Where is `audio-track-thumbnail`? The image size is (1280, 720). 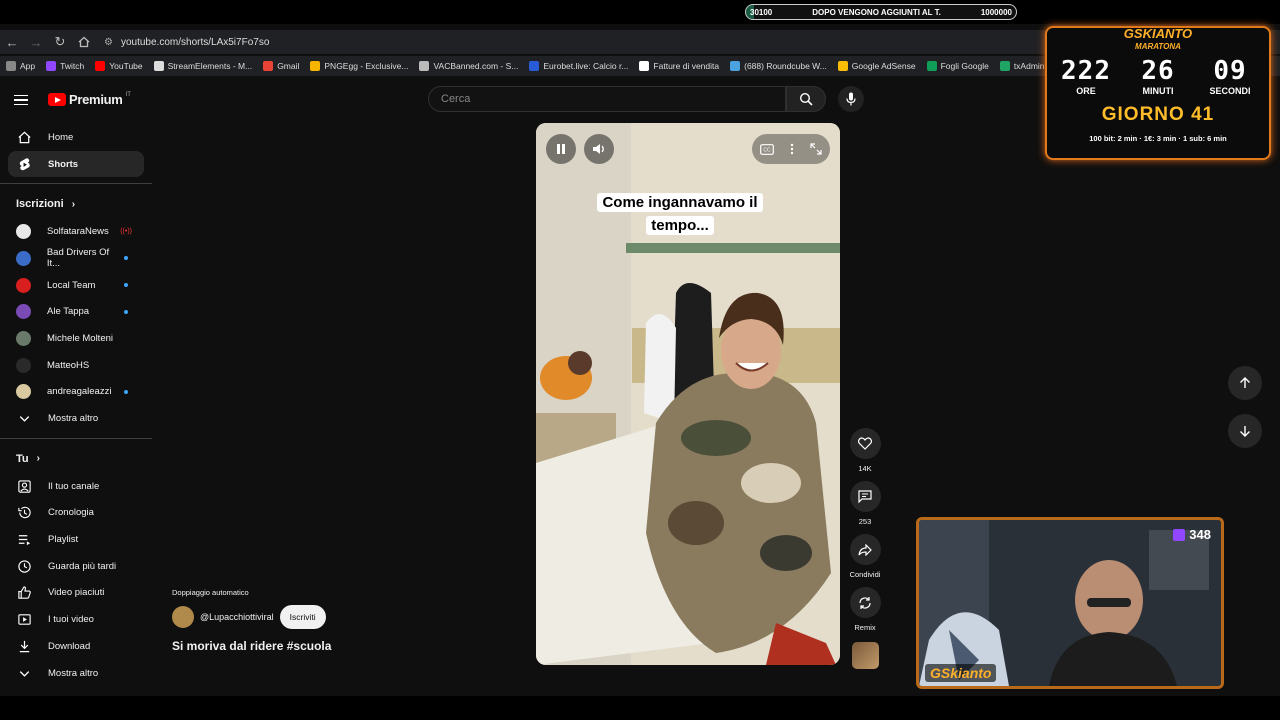 audio-track-thumbnail is located at coordinates (865, 655).